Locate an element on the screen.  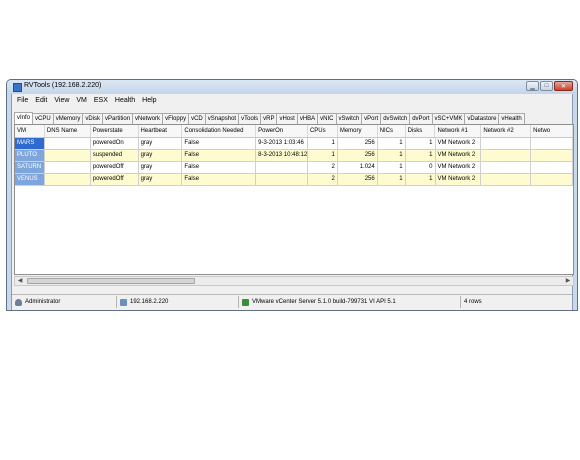
user-icon is located at coordinates (18, 302).